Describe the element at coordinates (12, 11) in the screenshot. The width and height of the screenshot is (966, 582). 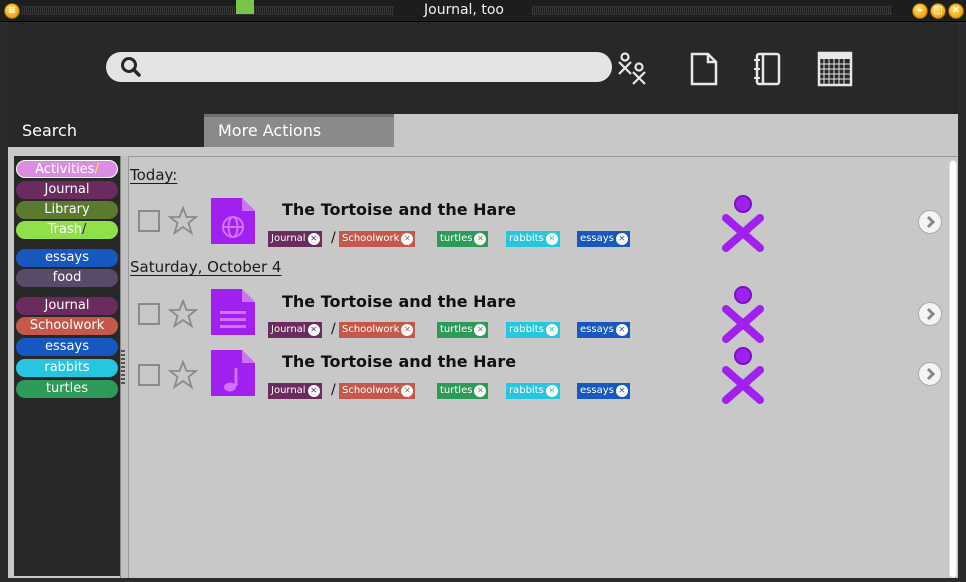
I see `window-menu-button: ≡` at that location.